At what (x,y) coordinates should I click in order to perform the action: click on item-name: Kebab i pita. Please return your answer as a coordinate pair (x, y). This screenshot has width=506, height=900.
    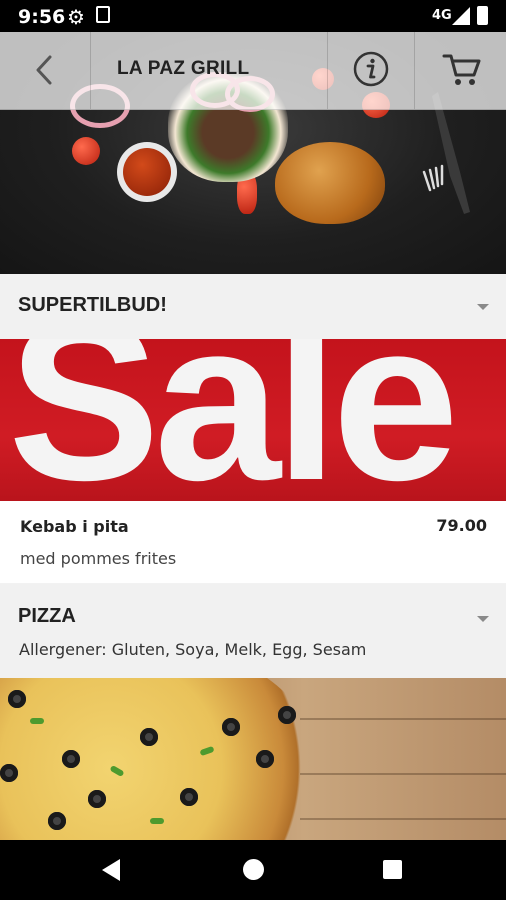
    Looking at the image, I should click on (74, 526).